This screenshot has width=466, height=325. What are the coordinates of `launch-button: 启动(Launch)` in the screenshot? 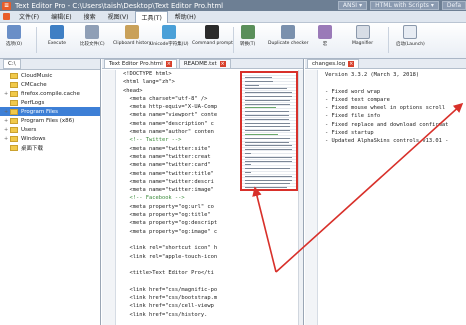 It's located at (410, 36).